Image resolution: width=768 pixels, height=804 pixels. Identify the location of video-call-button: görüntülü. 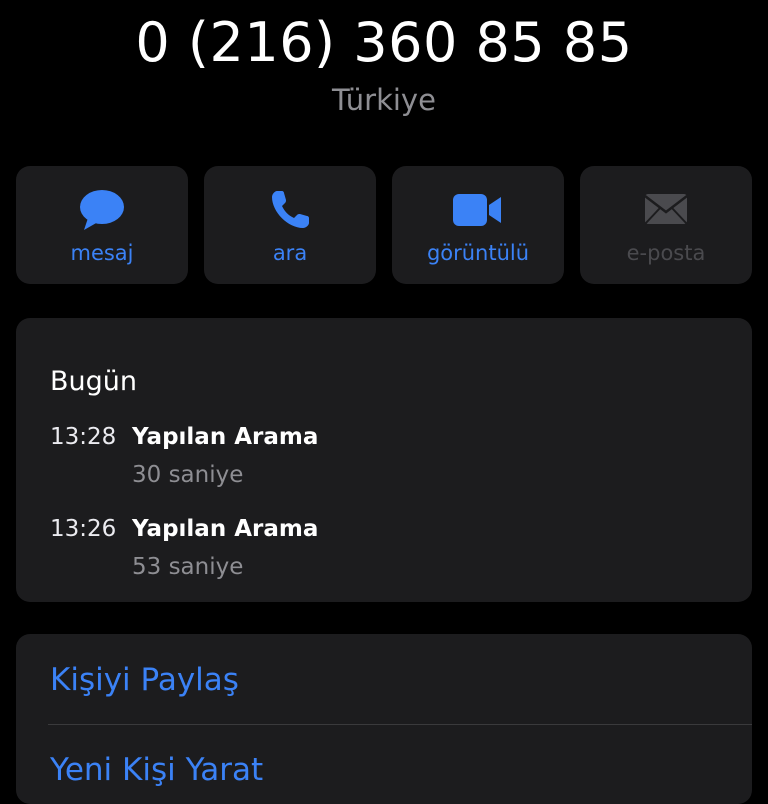
(478, 225).